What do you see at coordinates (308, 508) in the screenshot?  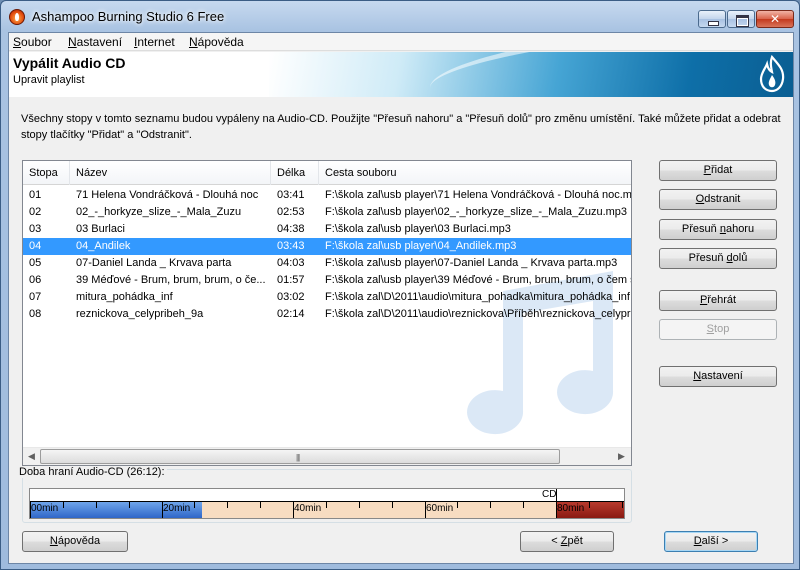 I see `meter-tick-label: 40min` at bounding box center [308, 508].